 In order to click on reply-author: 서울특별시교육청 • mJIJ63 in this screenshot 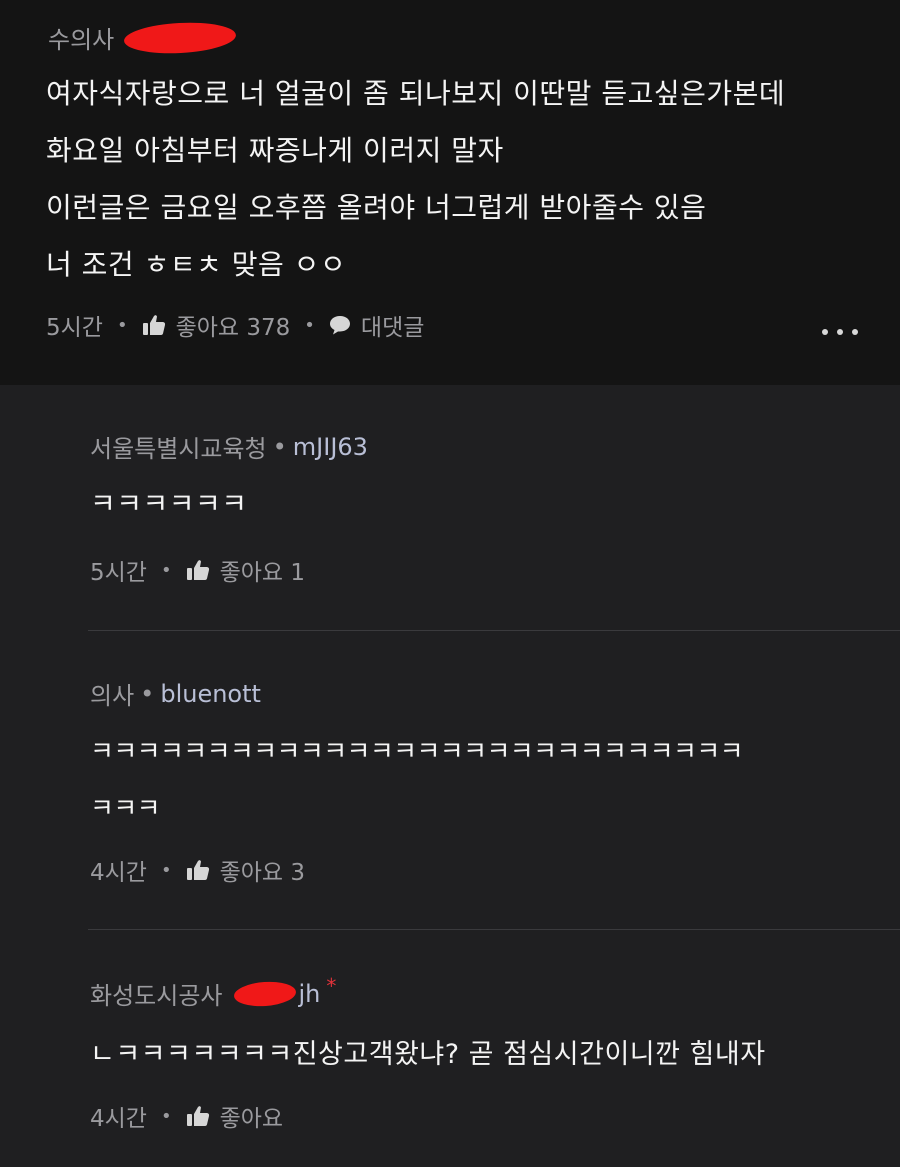, I will do `click(229, 446)`.